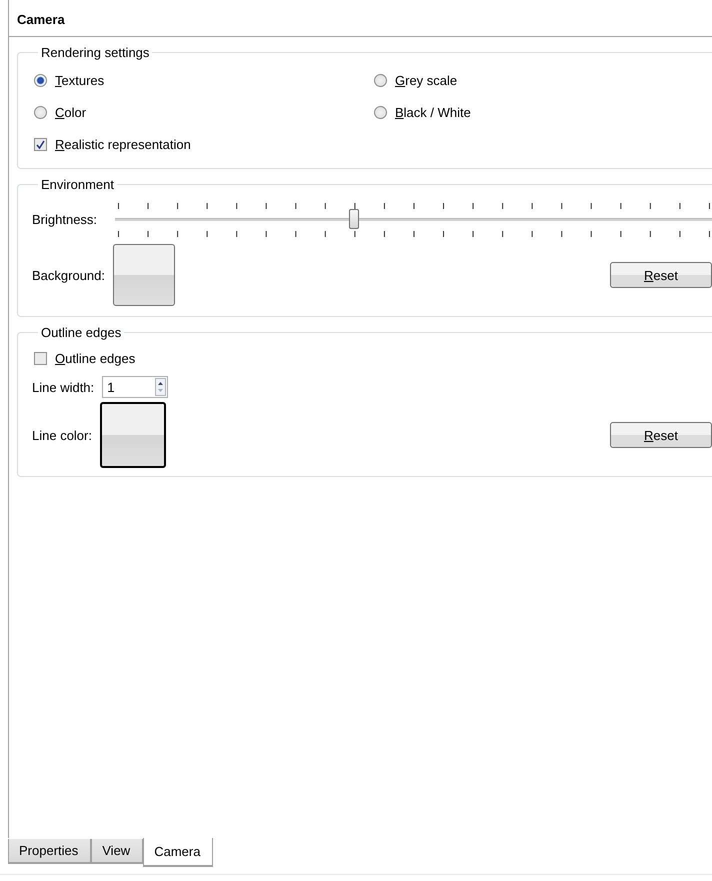 This screenshot has width=712, height=881. Describe the element at coordinates (65, 219) in the screenshot. I see `field-label: Brightness:` at that location.